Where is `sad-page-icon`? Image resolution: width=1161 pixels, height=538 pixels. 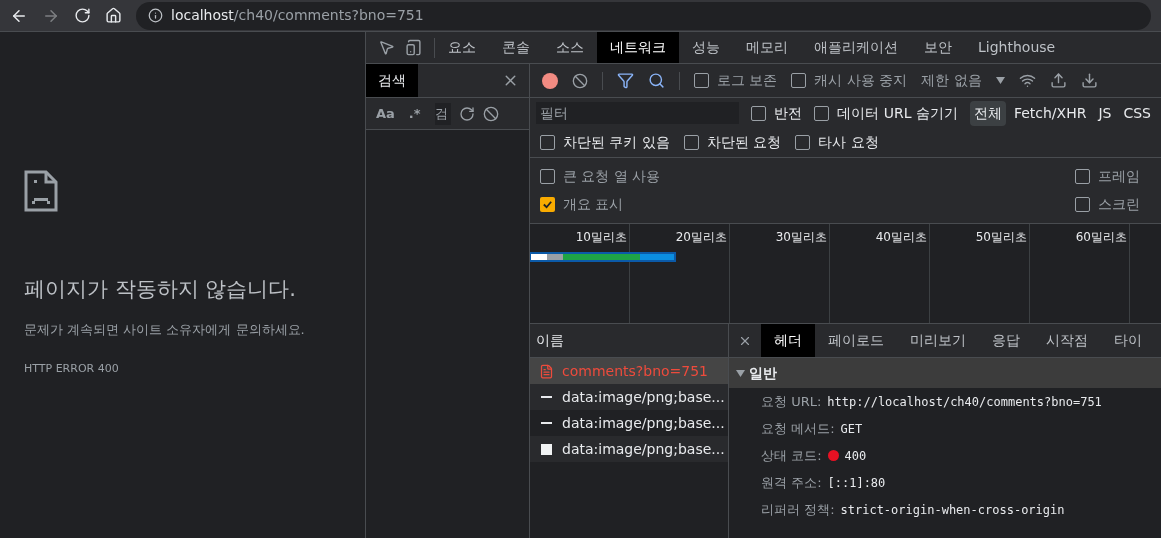 sad-page-icon is located at coordinates (41, 191).